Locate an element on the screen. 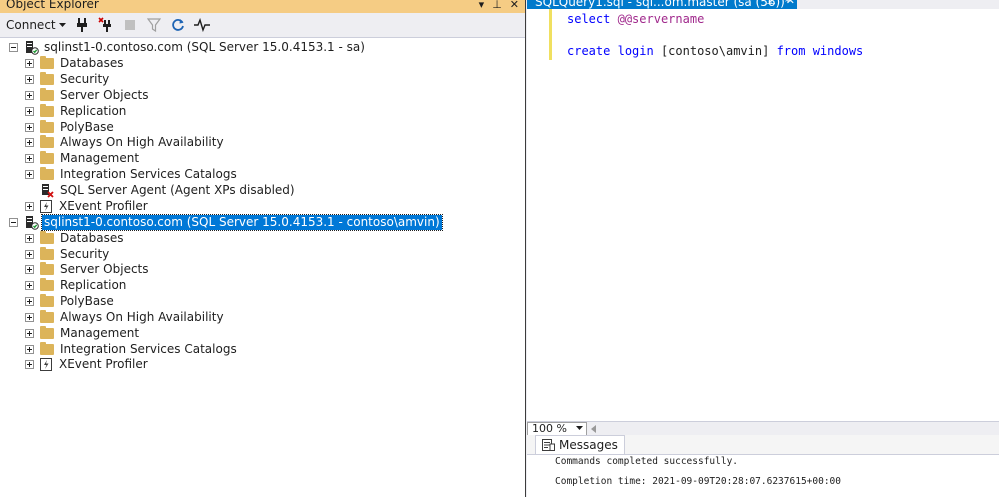 Image resolution: width=999 pixels, height=497 pixels. tree-sql-server-agent: SQL Server Agent (Agent XPs disabled) is located at coordinates (168, 190).